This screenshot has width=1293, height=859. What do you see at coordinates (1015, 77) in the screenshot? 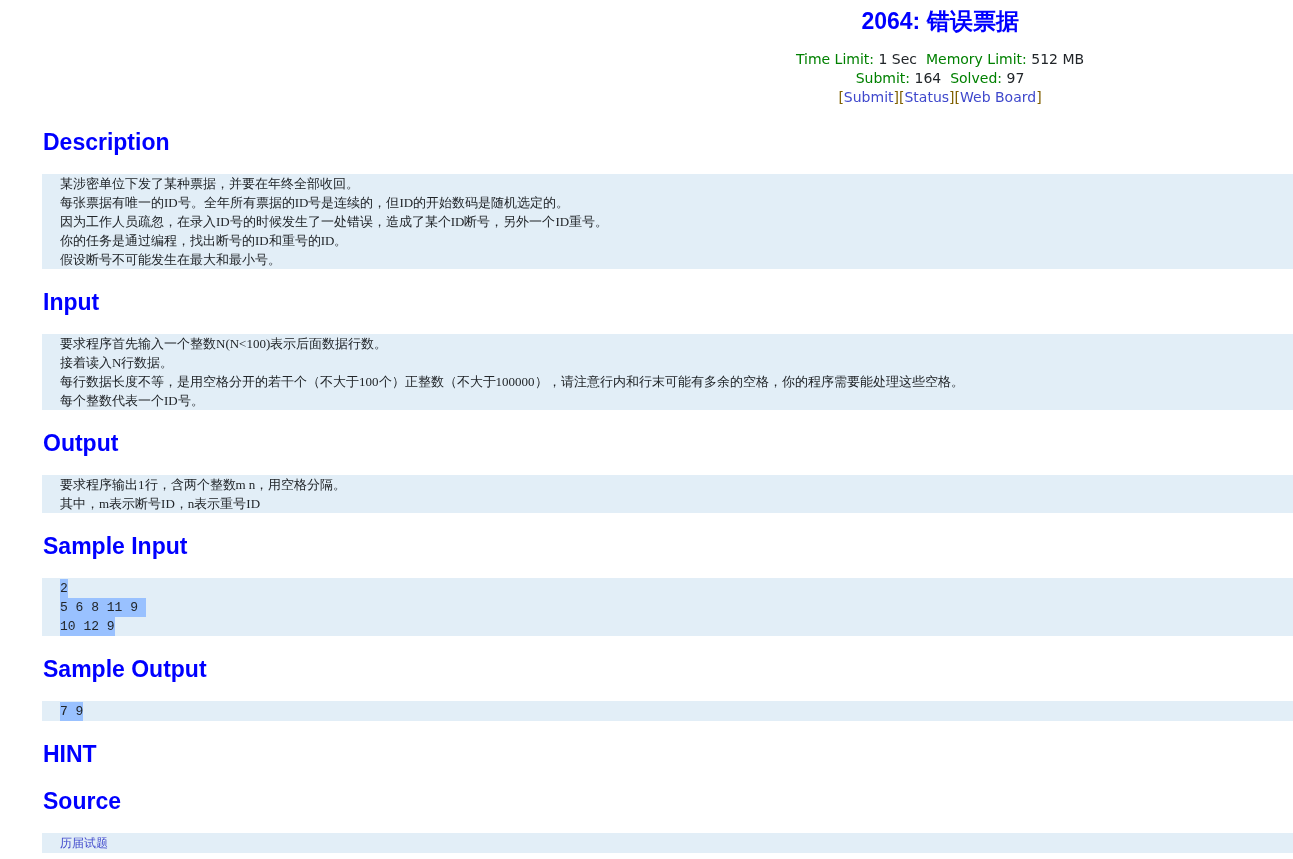
I see `count-value: 97` at bounding box center [1015, 77].